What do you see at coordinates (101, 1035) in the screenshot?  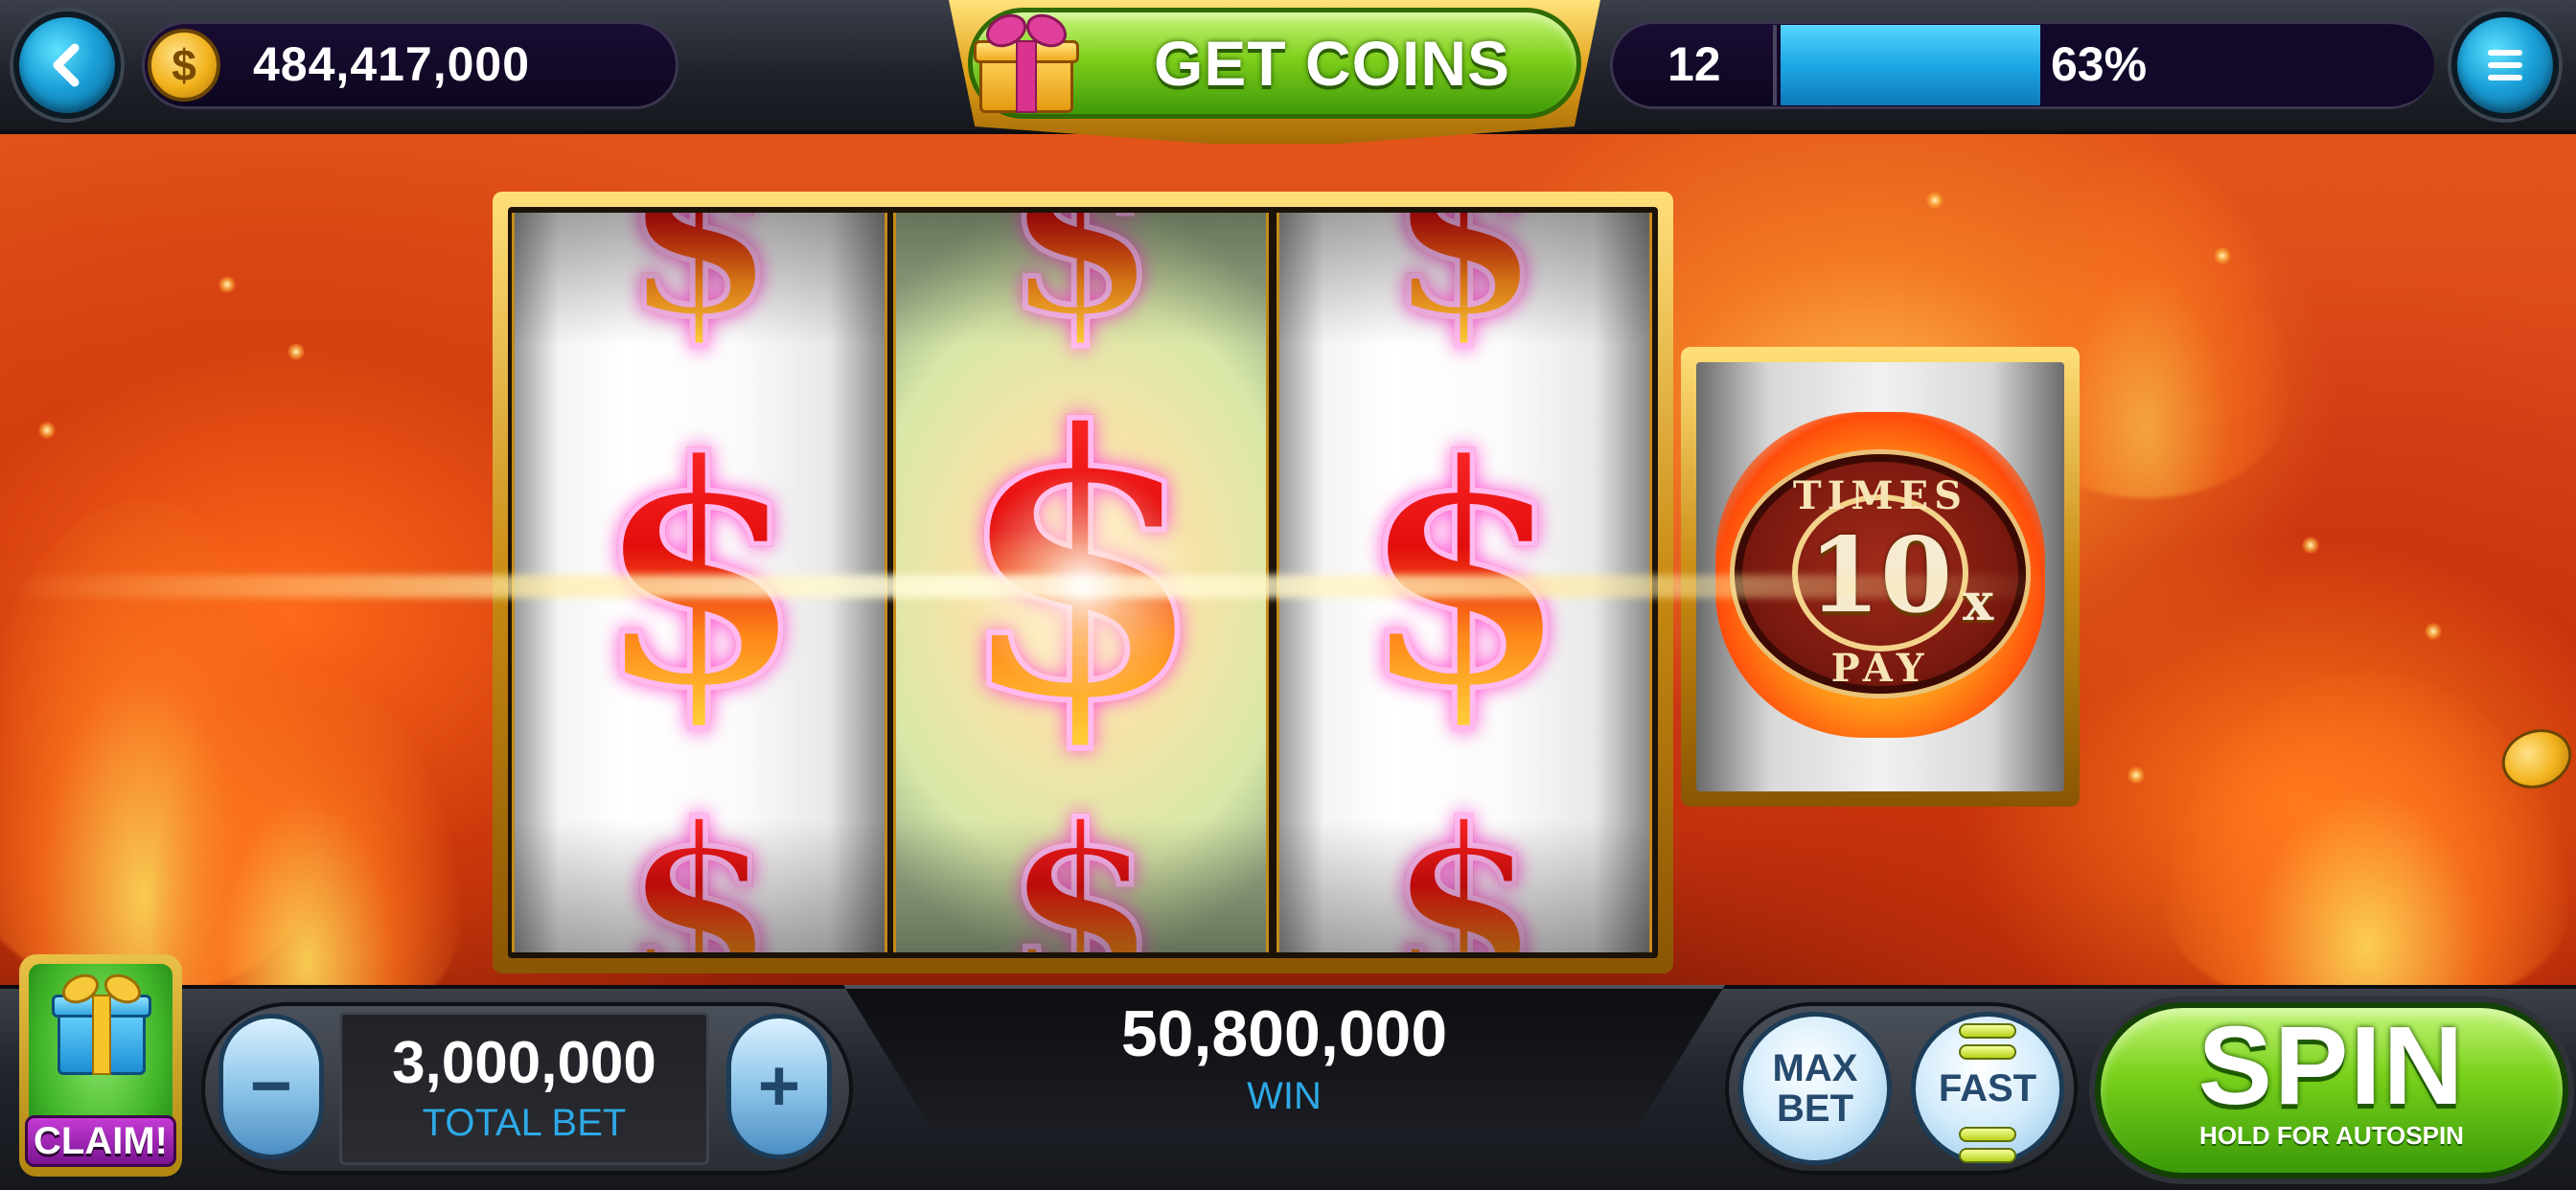 I see `gift-ribbon` at bounding box center [101, 1035].